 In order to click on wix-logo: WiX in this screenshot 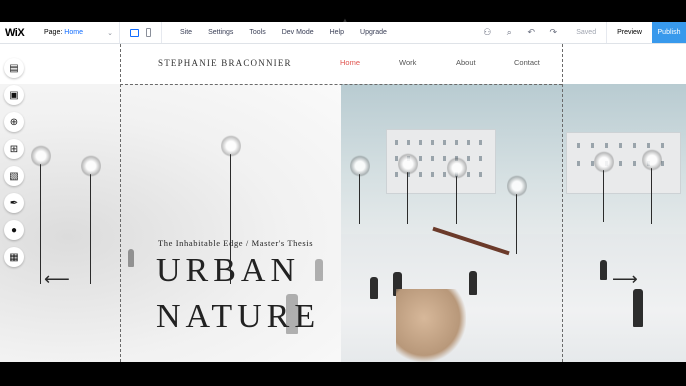, I will do `click(18, 33)`.